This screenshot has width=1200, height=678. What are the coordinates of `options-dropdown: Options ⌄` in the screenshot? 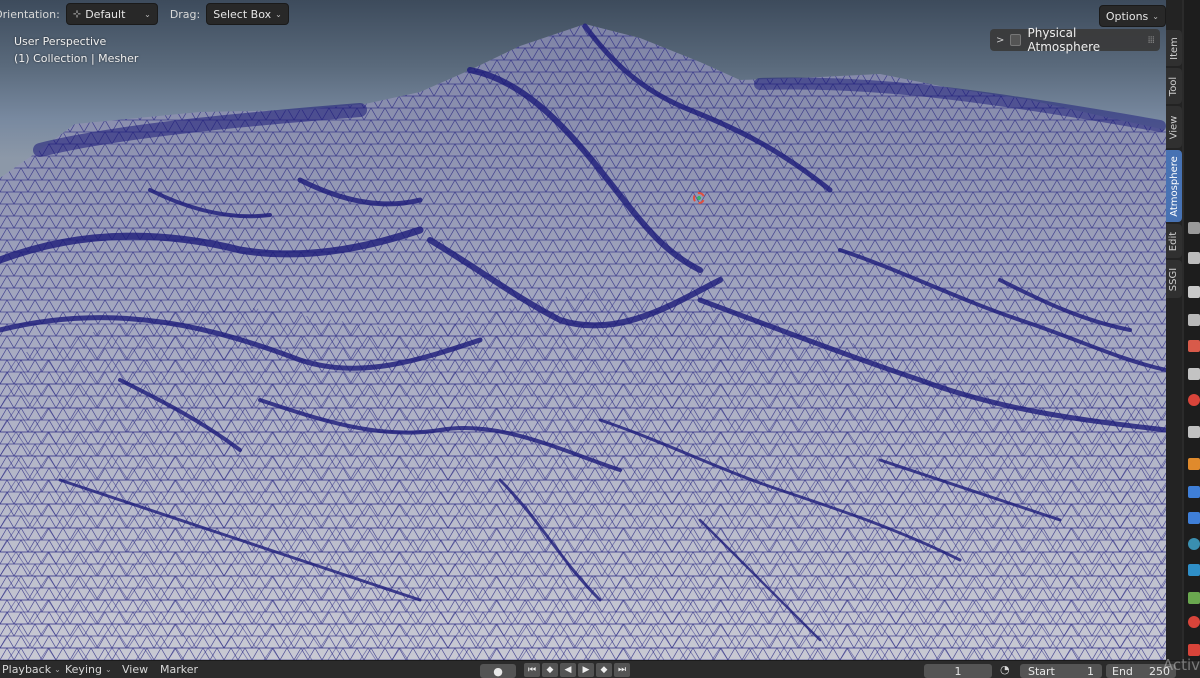 It's located at (1132, 16).